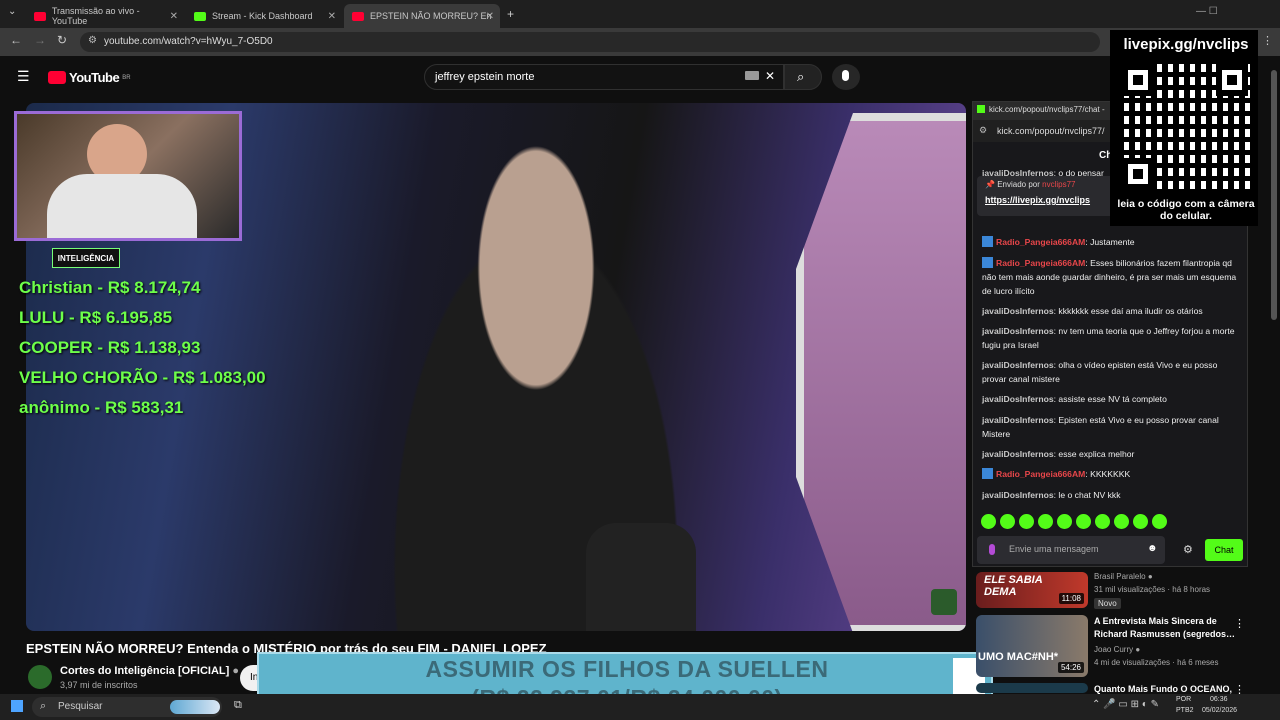 Image resolution: width=1280 pixels, height=720 pixels. Describe the element at coordinates (1239, 623) in the screenshot. I see `more-options-icon: ⋮` at that location.